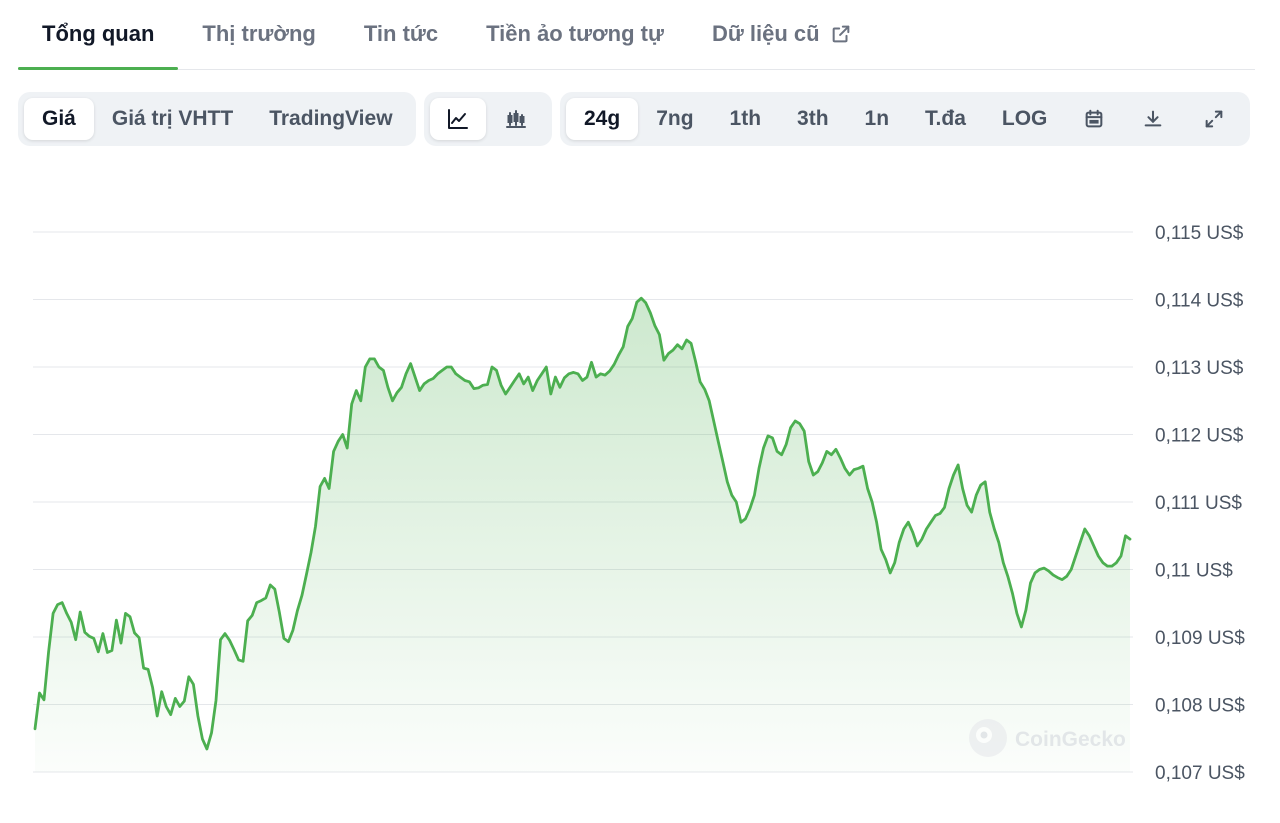  I want to click on time-range-group: 24g 7ng 1th 3th 1n T.đa LOG, so click(905, 119).